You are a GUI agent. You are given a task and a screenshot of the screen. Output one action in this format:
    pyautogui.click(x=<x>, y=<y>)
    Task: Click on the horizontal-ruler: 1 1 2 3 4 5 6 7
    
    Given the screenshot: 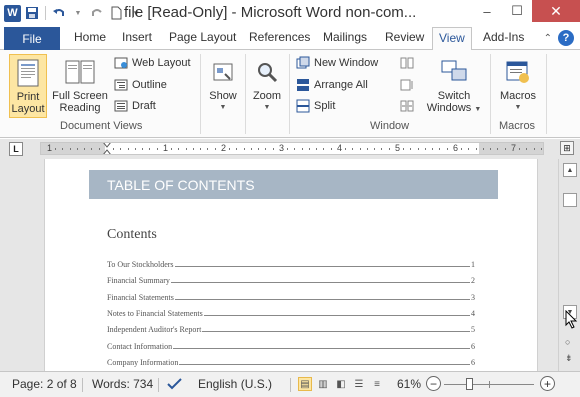 What is the action you would take?
    pyautogui.click(x=292, y=148)
    